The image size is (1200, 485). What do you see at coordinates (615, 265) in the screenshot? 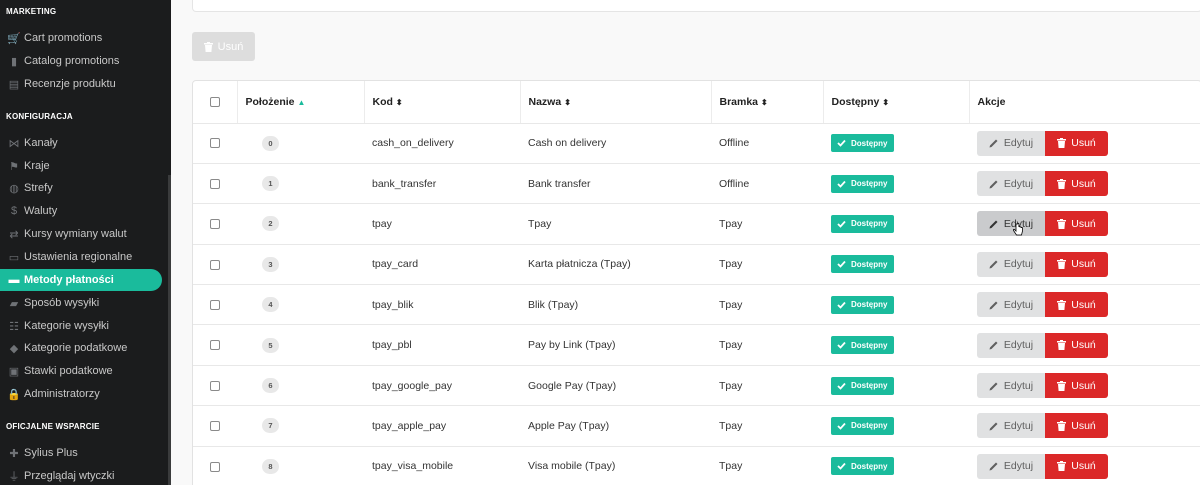
I see `name-cell: Karta płatnicza (Tpay)` at bounding box center [615, 265].